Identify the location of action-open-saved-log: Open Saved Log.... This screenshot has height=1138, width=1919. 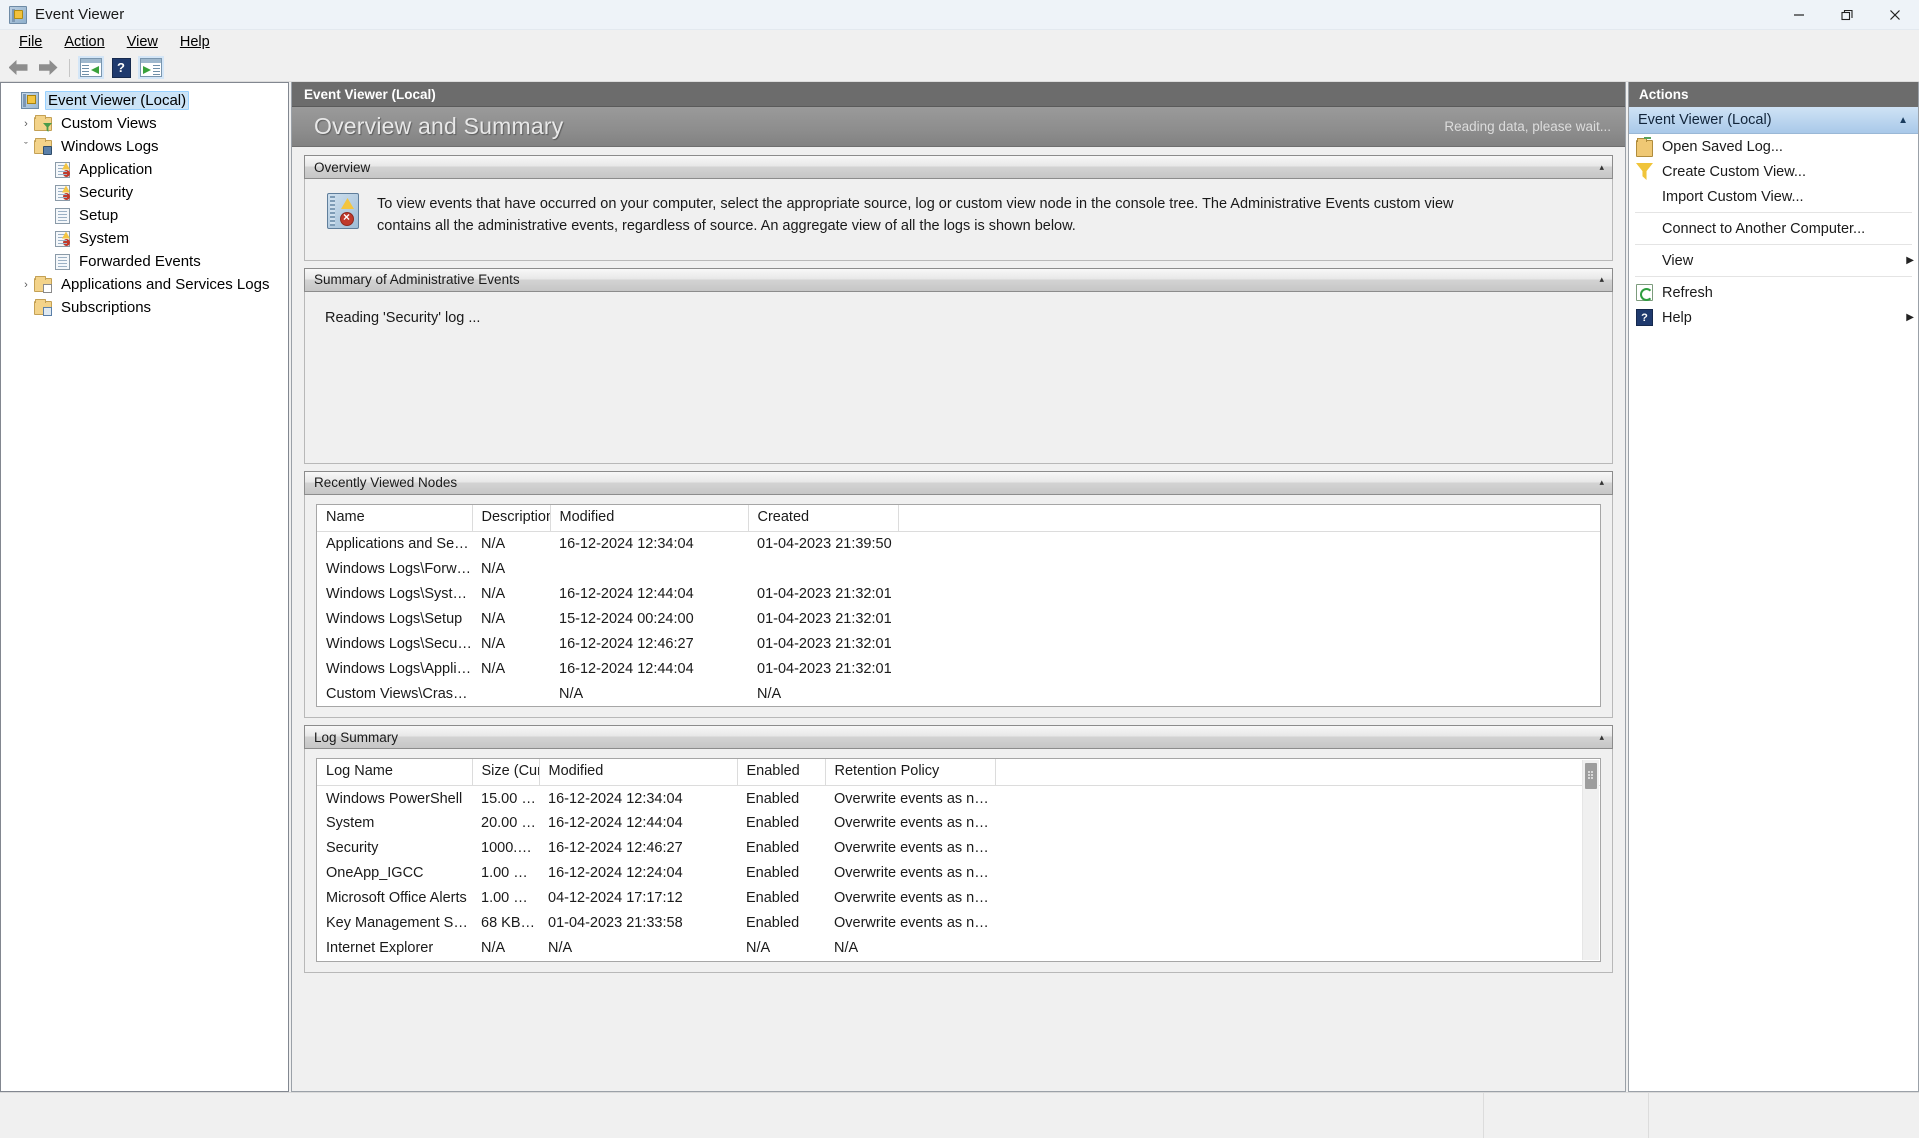
(1773, 146).